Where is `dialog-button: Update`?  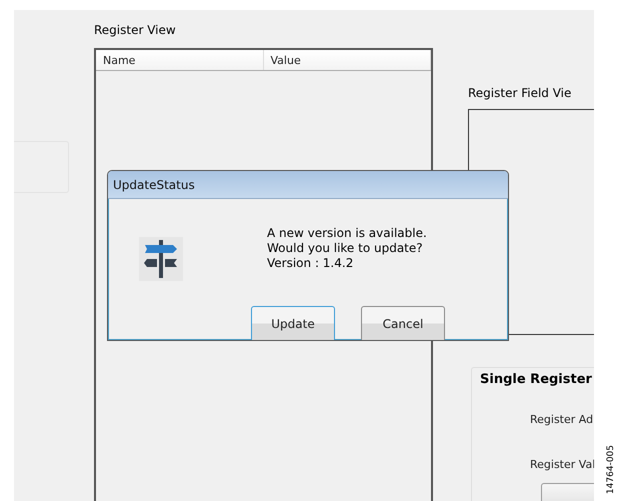 dialog-button: Update is located at coordinates (293, 323).